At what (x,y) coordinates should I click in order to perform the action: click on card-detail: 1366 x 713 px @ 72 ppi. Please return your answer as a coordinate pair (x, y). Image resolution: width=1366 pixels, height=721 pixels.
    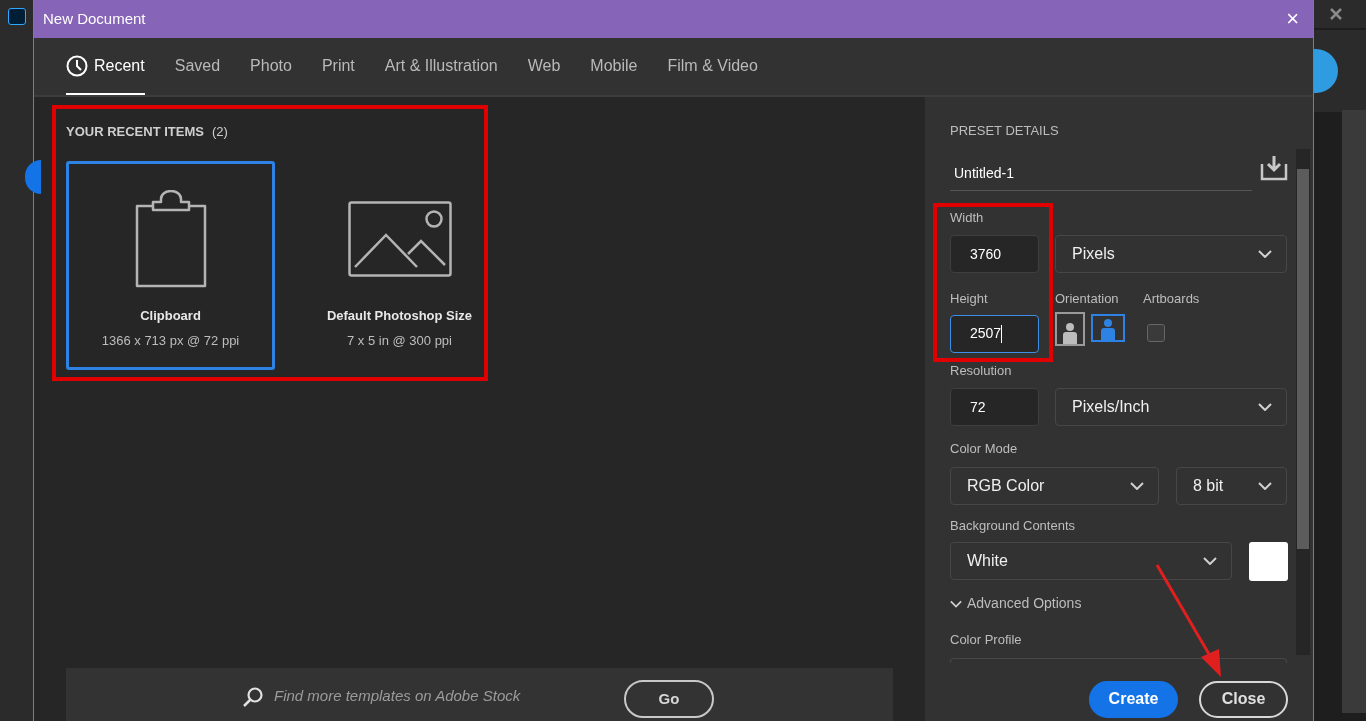
    Looking at the image, I should click on (170, 341).